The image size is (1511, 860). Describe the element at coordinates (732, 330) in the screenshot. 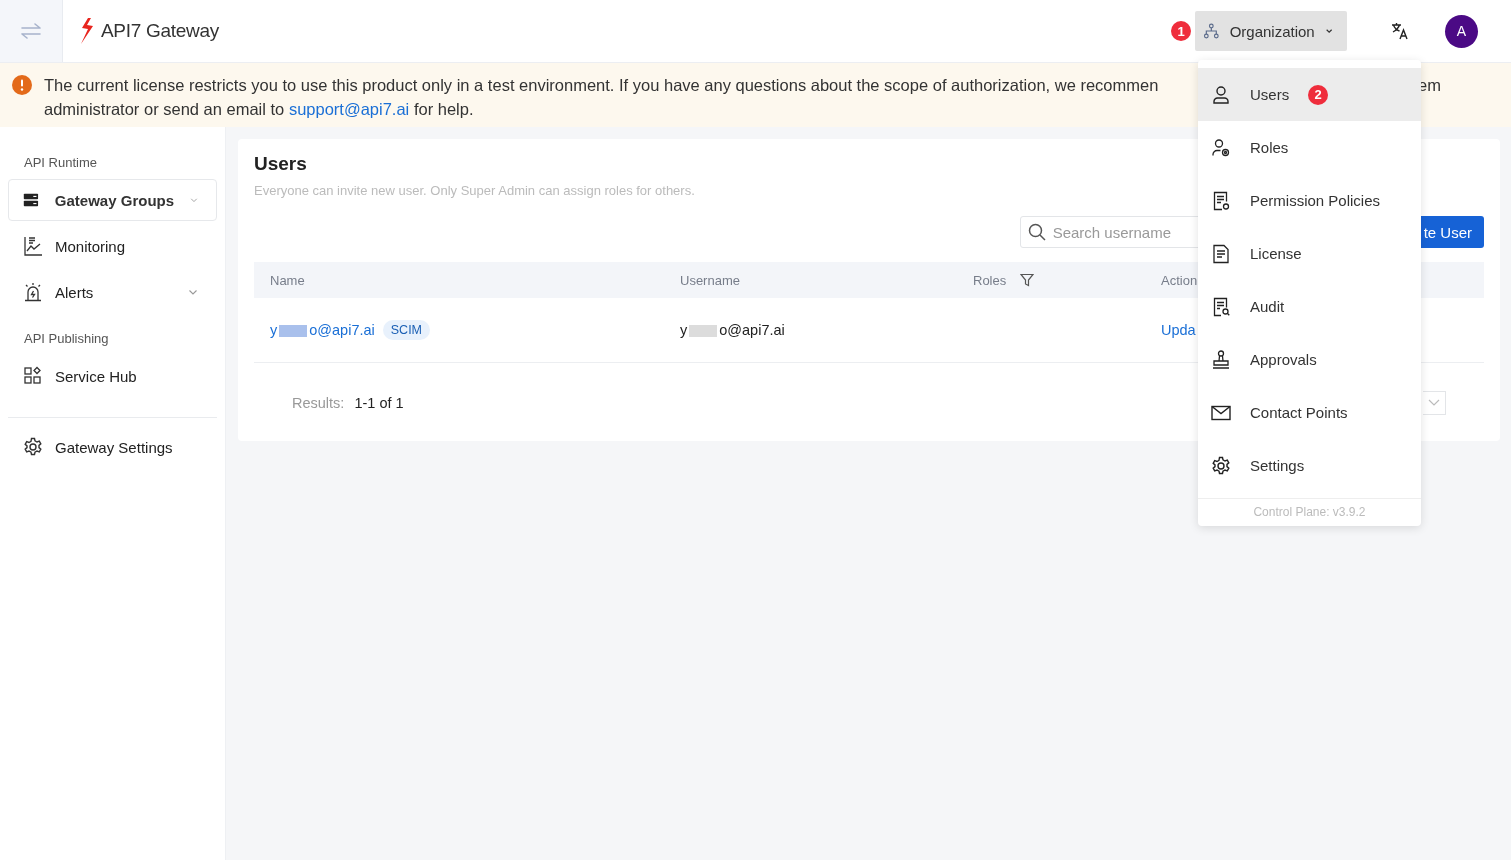

I see `username-cell: y o@api7.ai` at that location.